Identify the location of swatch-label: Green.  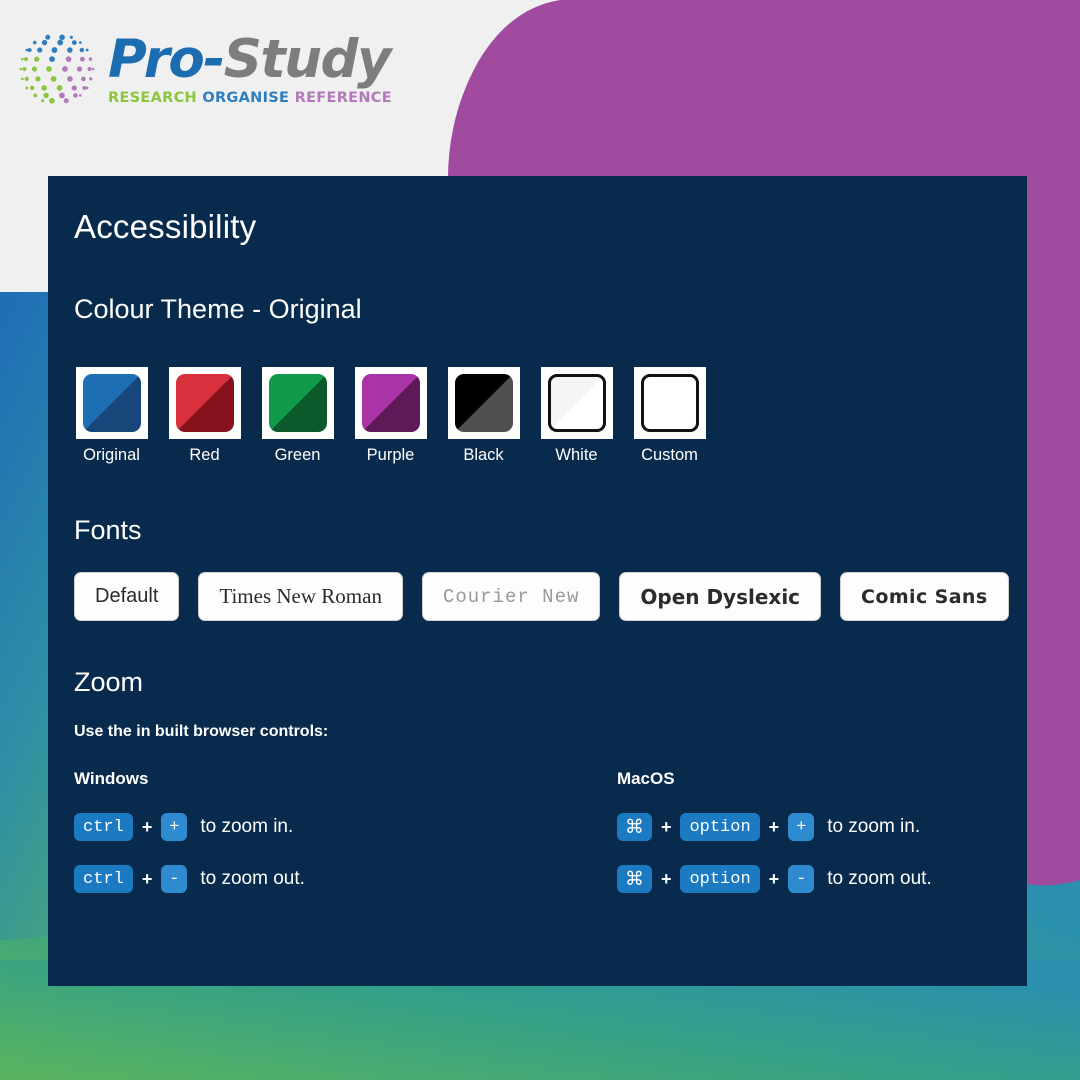
(297, 455).